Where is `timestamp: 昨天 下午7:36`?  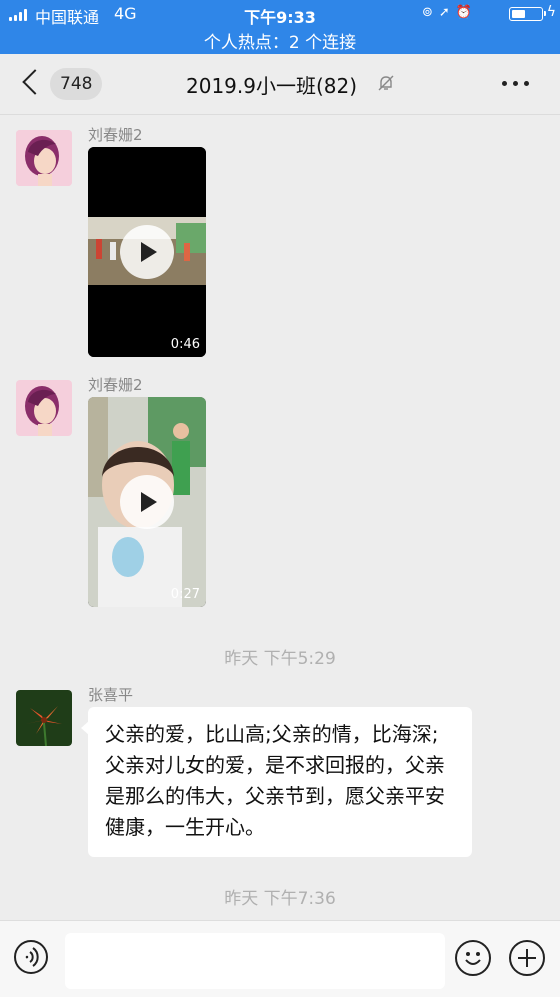
timestamp: 昨天 下午7:36 is located at coordinates (280, 899).